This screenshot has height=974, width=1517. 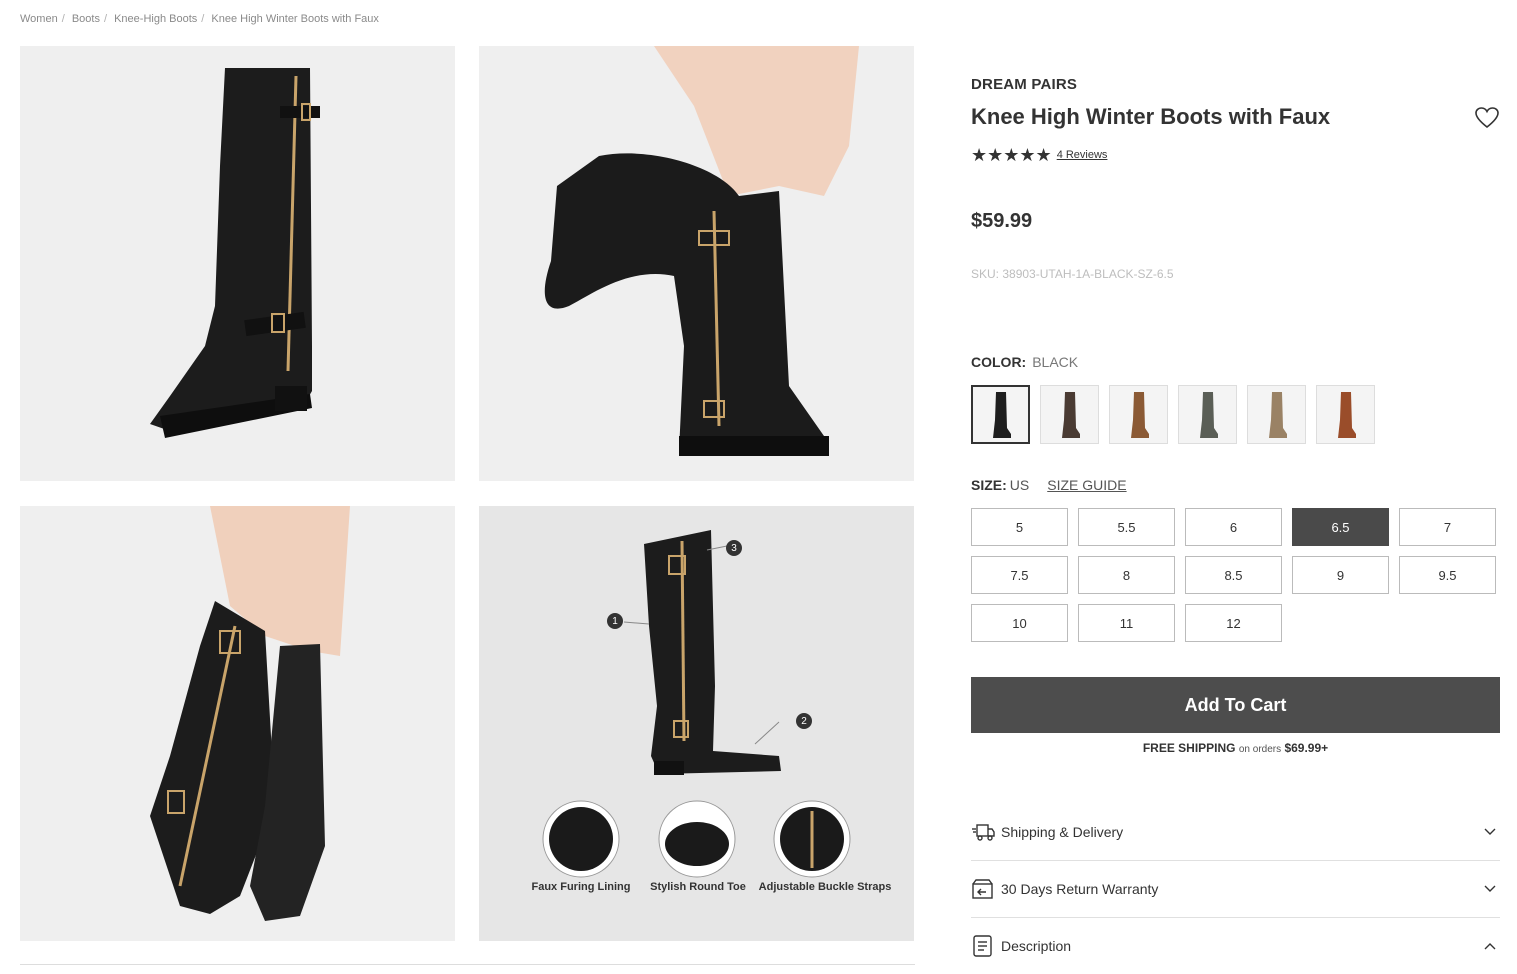 What do you see at coordinates (1002, 221) in the screenshot?
I see `product-price: $59.99` at bounding box center [1002, 221].